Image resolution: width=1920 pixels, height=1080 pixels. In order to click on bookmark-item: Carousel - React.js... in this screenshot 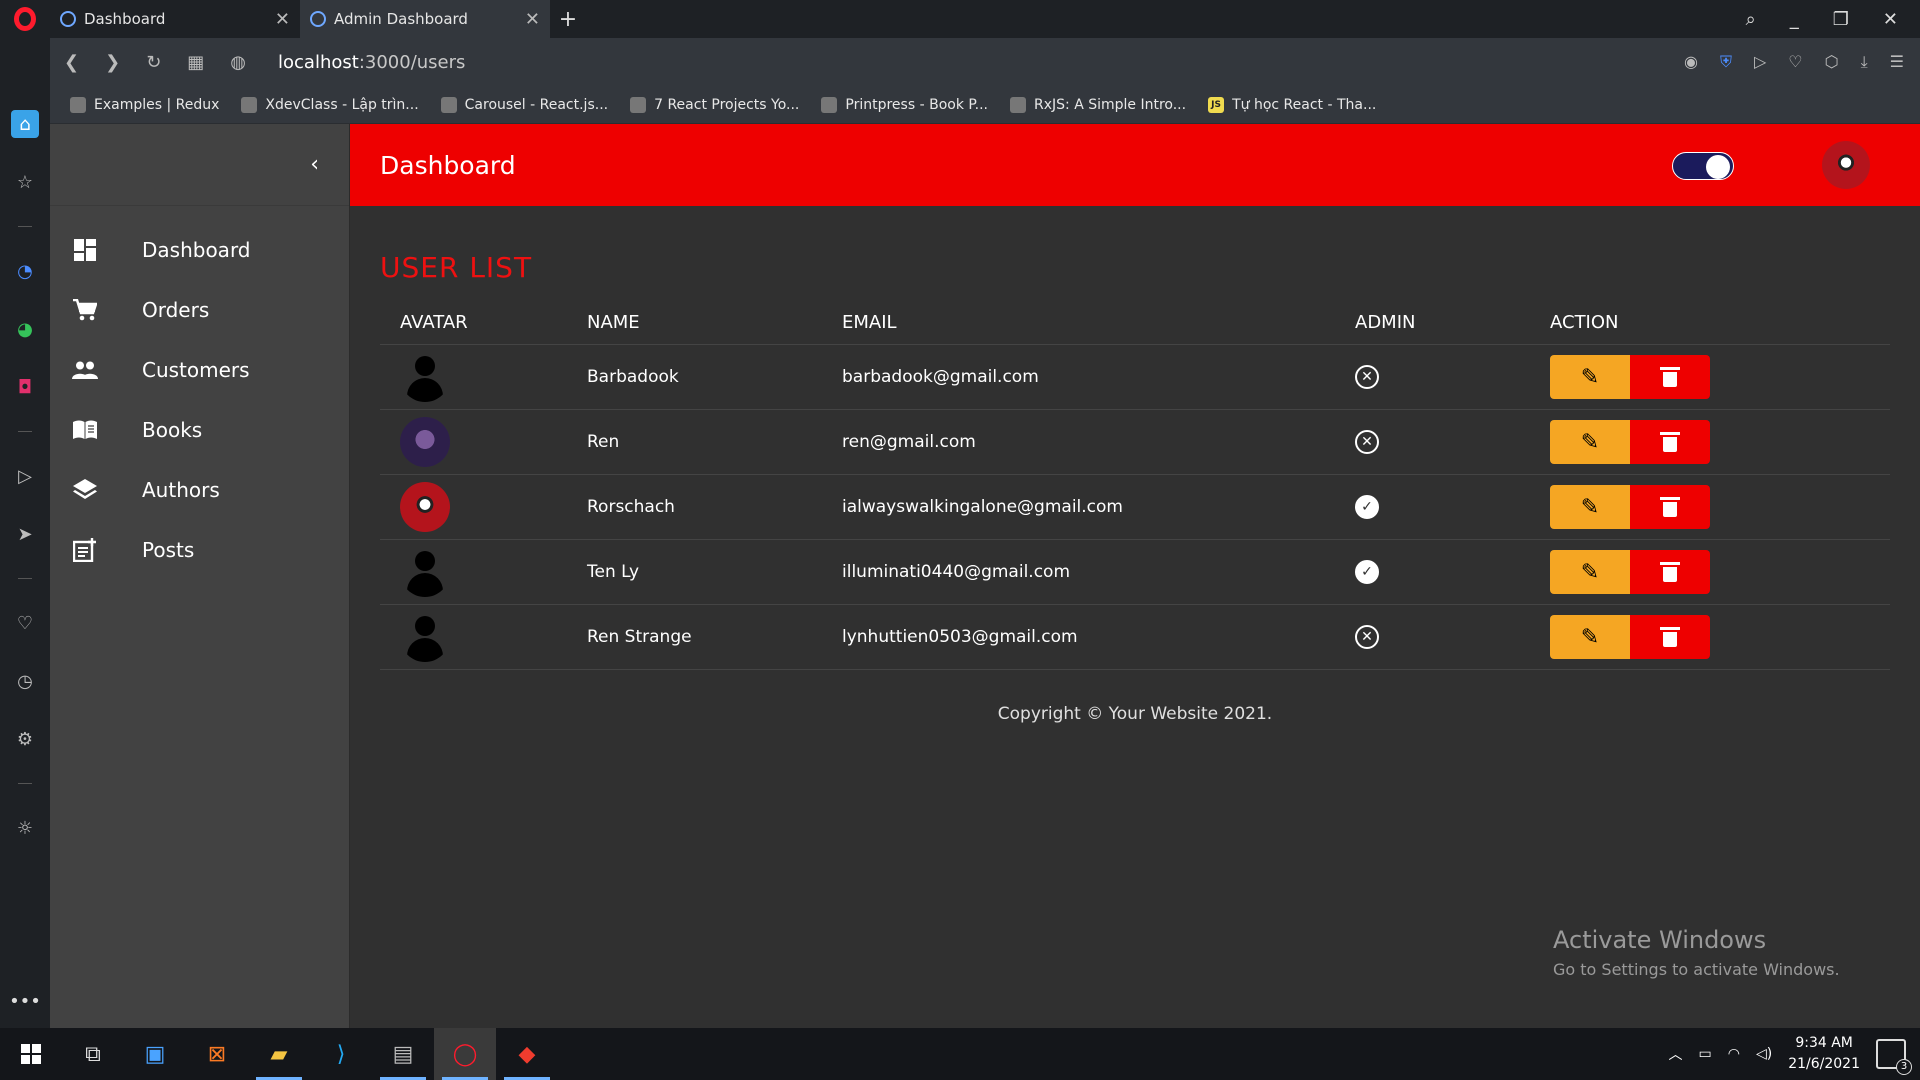, I will do `click(524, 104)`.